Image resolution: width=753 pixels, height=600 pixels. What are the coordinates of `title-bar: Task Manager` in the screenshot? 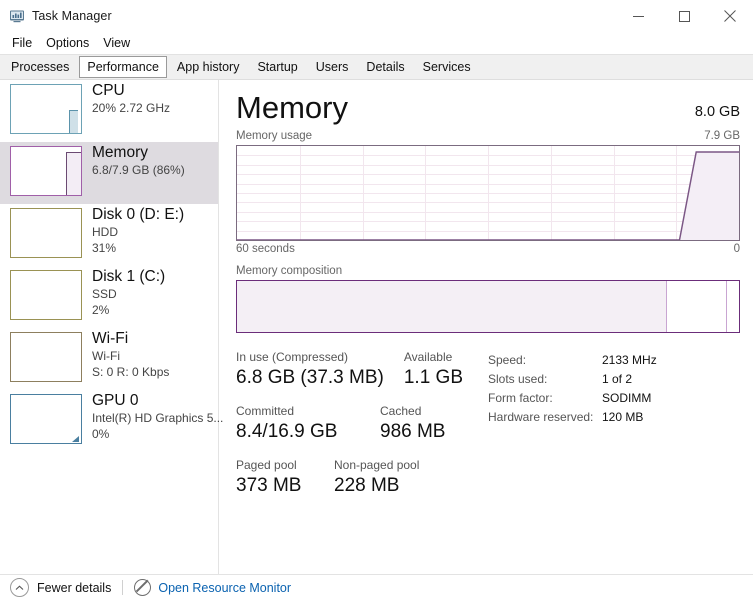 It's located at (376, 16).